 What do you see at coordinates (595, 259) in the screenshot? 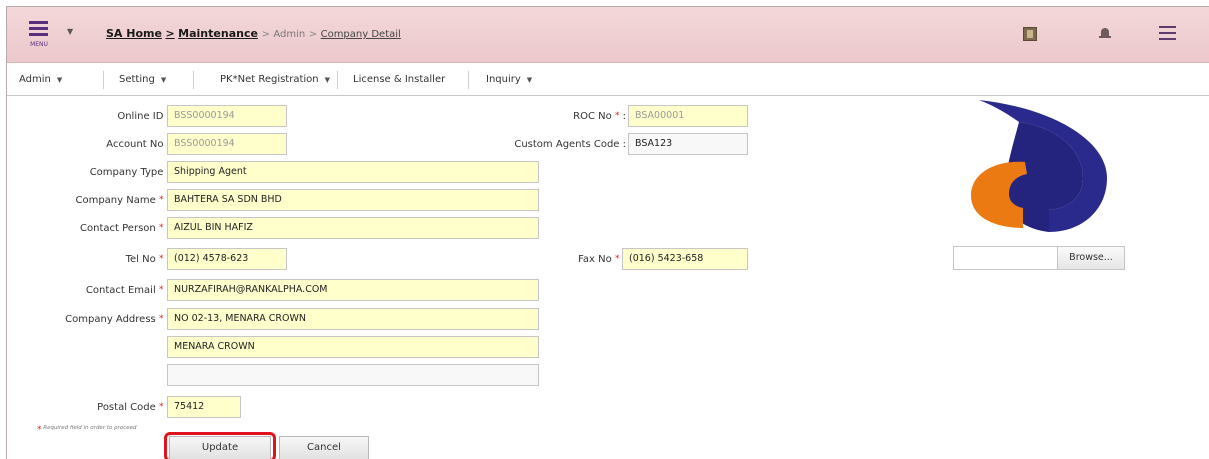
I see `label-text: Fax No` at bounding box center [595, 259].